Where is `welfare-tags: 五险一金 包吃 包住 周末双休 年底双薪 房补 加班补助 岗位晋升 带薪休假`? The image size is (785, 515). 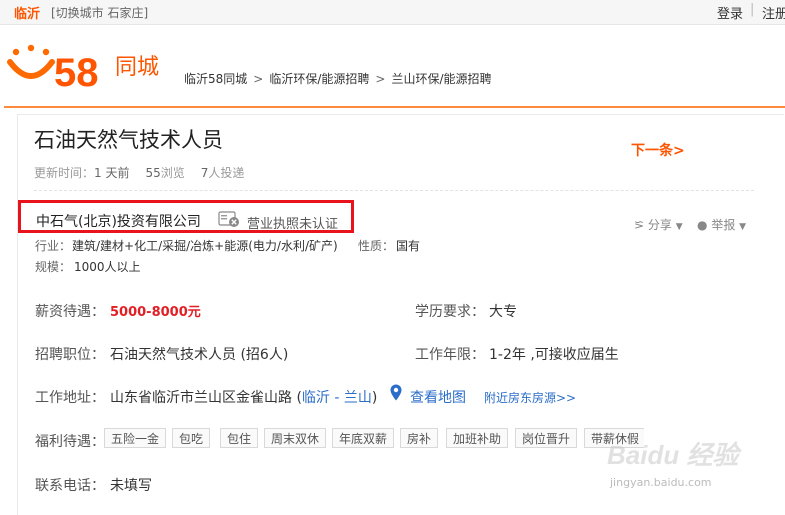
welfare-tags: 五险一金 包吃 包住 周末双休 年底双薪 房补 加班补助 岗位晋升 带薪休假 is located at coordinates (374, 439).